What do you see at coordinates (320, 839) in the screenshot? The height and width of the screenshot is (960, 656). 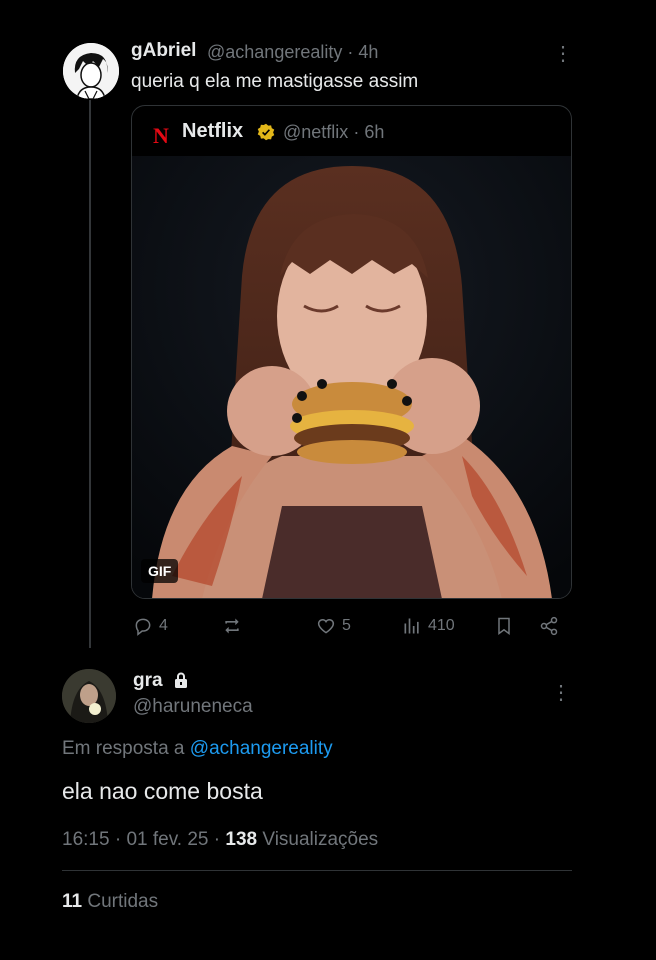 I see `views-label: Visualizações` at bounding box center [320, 839].